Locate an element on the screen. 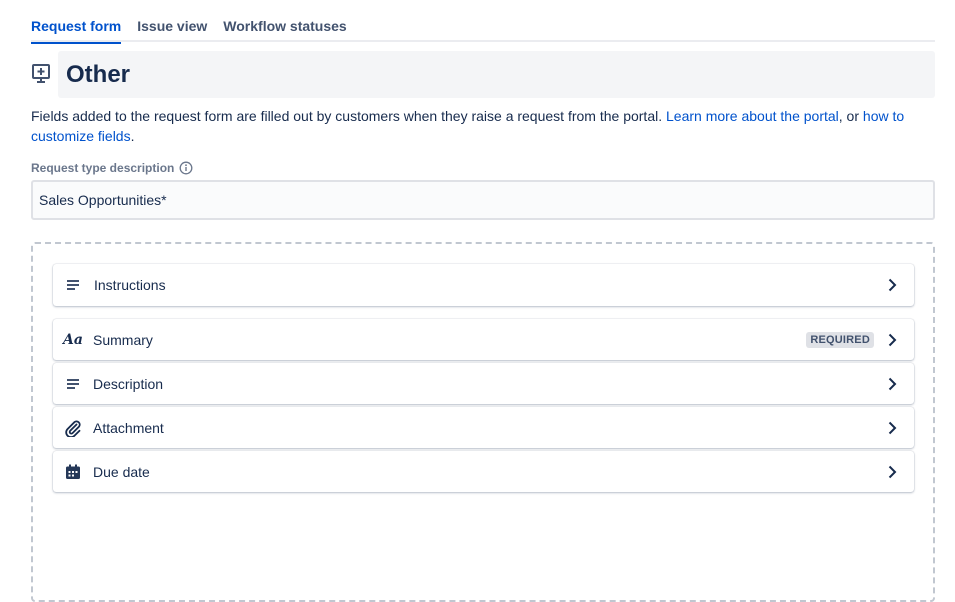 The image size is (955, 602). request-type-label: Request type description is located at coordinates (112, 168).